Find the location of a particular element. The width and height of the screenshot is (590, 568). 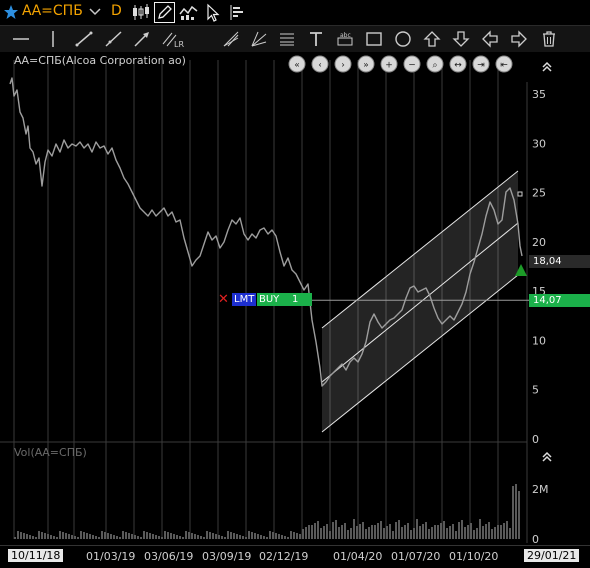

search-icon: ⌕ is located at coordinates (435, 64).